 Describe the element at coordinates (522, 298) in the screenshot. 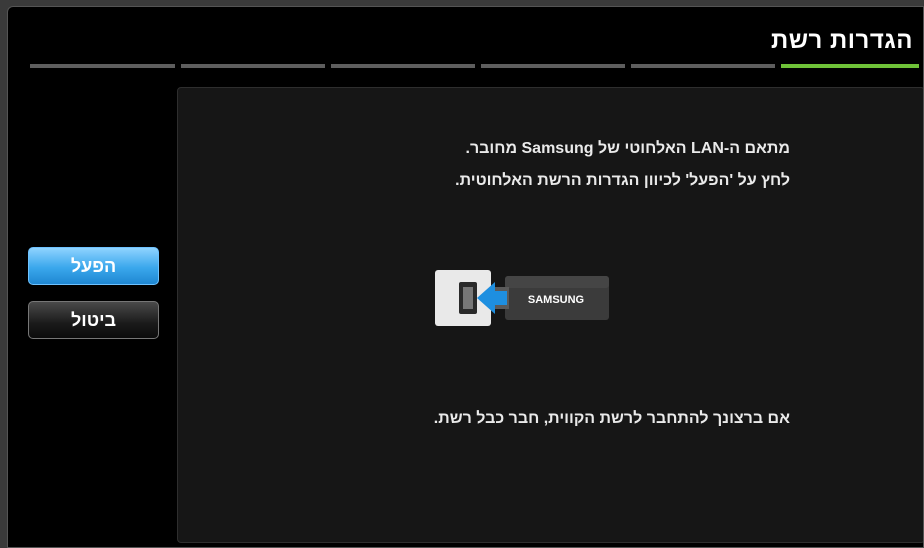

I see `usb-wireless-adapter-icon: SAMSUNG` at that location.